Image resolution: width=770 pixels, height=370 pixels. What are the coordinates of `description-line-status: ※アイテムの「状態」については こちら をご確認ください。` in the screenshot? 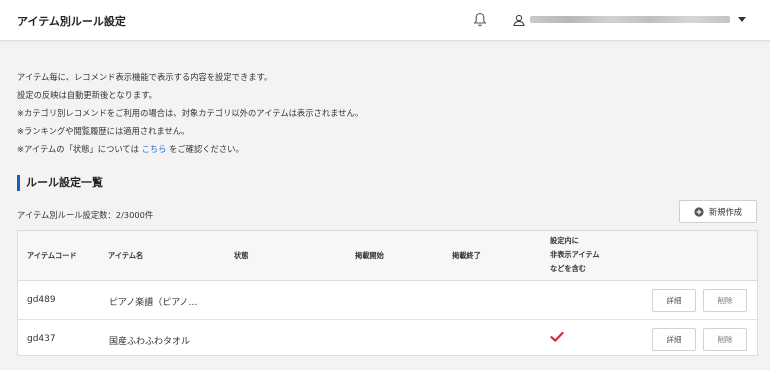 It's located at (130, 149).